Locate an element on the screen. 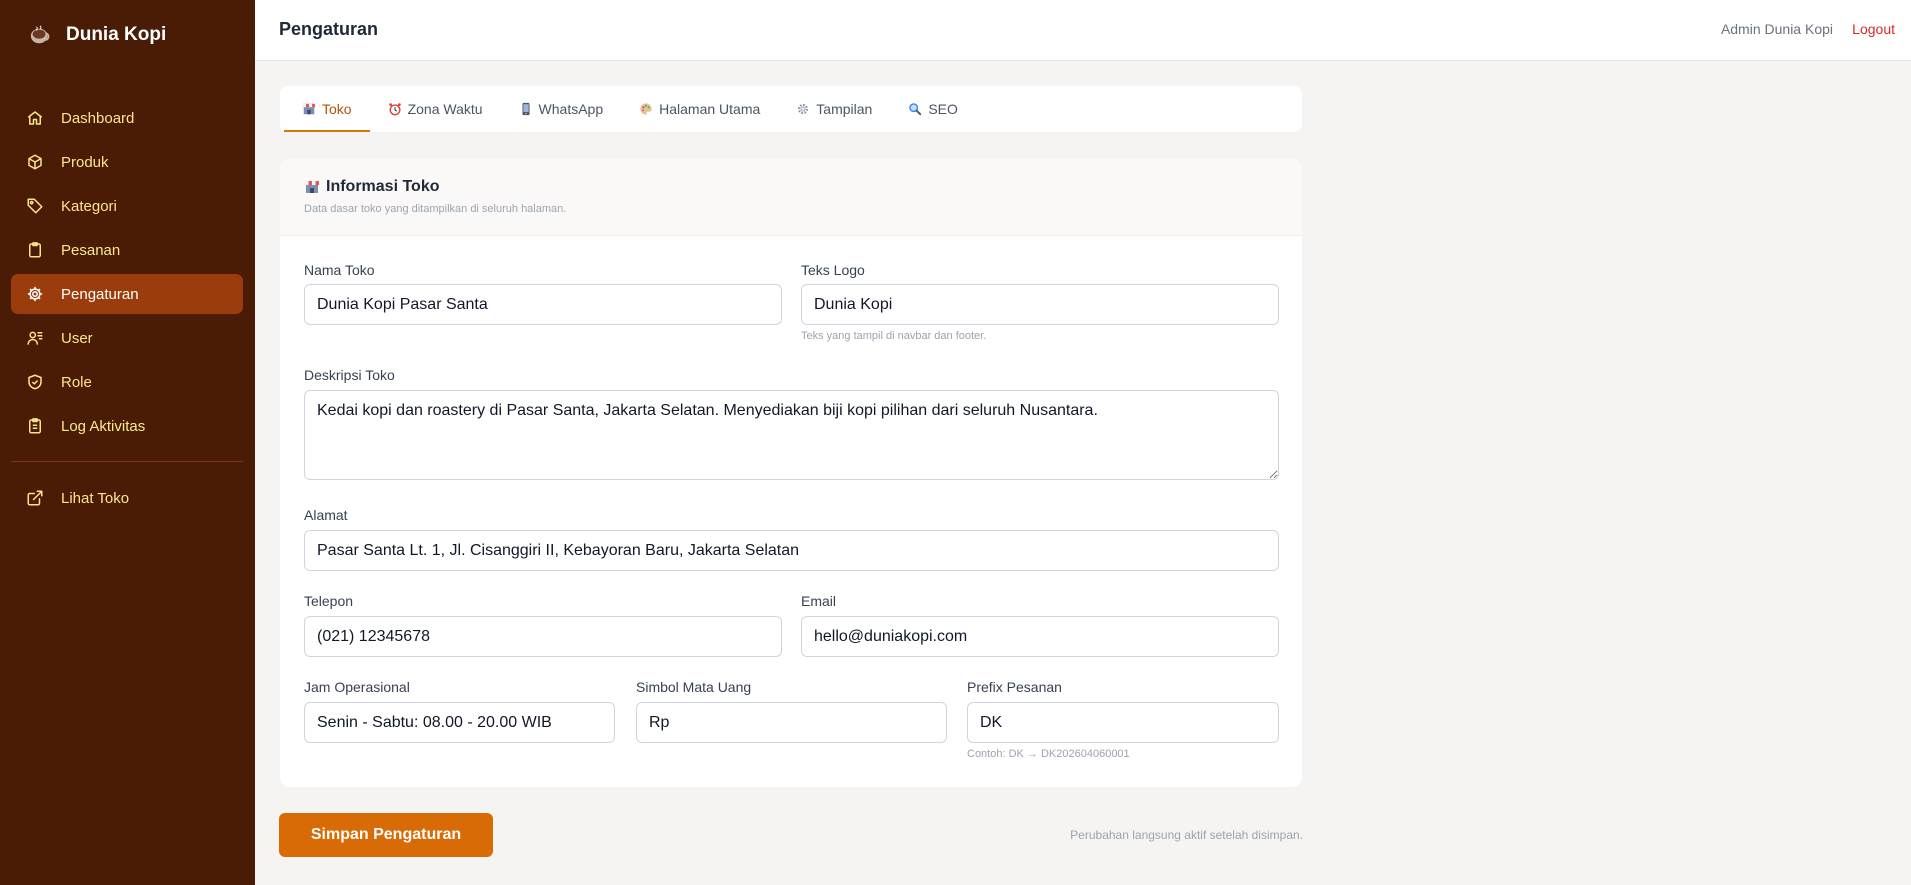 This screenshot has height=885, width=1911. tab-tampilan: Tampilan is located at coordinates (834, 109).